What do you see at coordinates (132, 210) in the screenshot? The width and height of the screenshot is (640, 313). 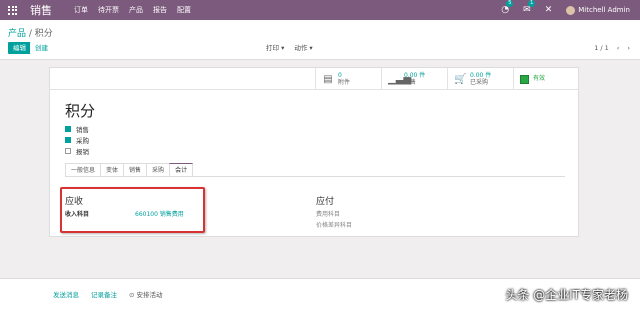 I see `highlight-annotation-box` at bounding box center [132, 210].